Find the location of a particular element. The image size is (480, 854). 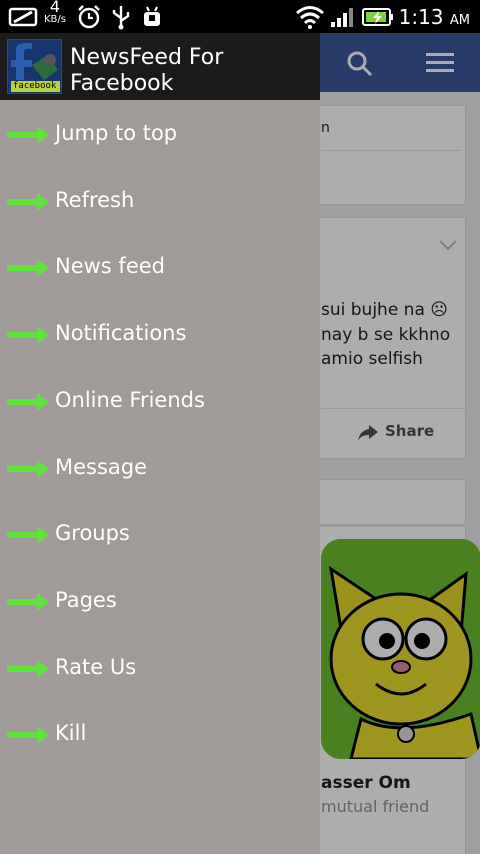

clock-time: 1:13 is located at coordinates (421, 17).